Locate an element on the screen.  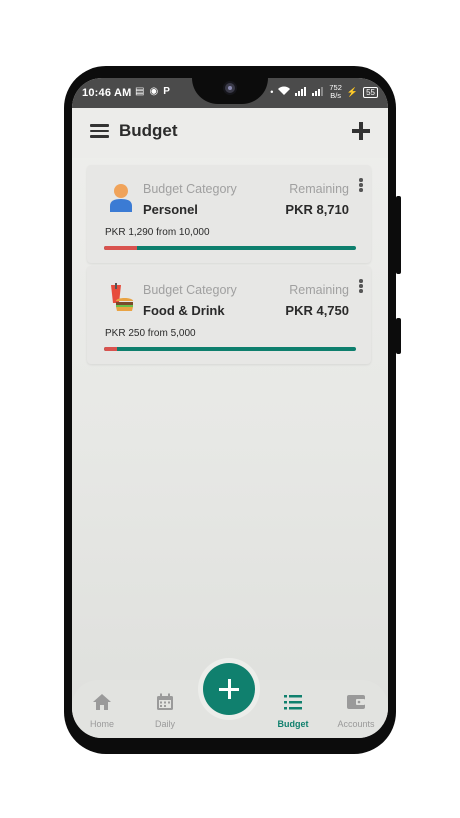
progress-text: PKR 1,290 from 10,000 is located at coordinates (157, 232).